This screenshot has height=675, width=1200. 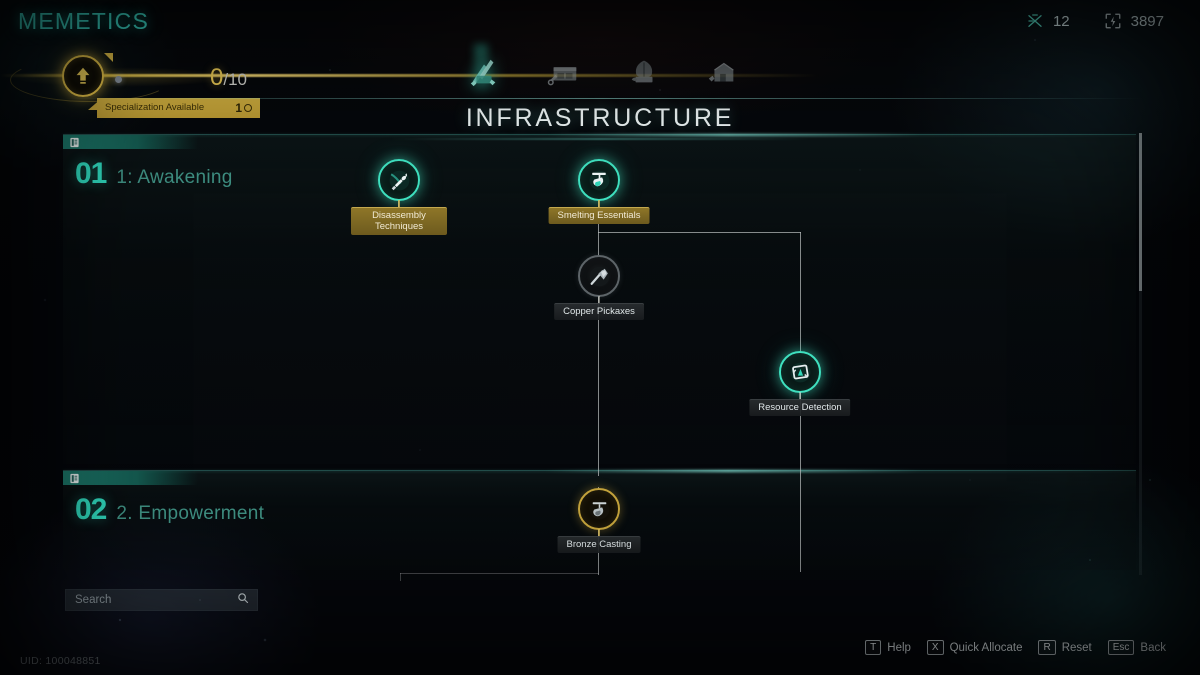 What do you see at coordinates (238, 79) in the screenshot?
I see `level-max: 10` at bounding box center [238, 79].